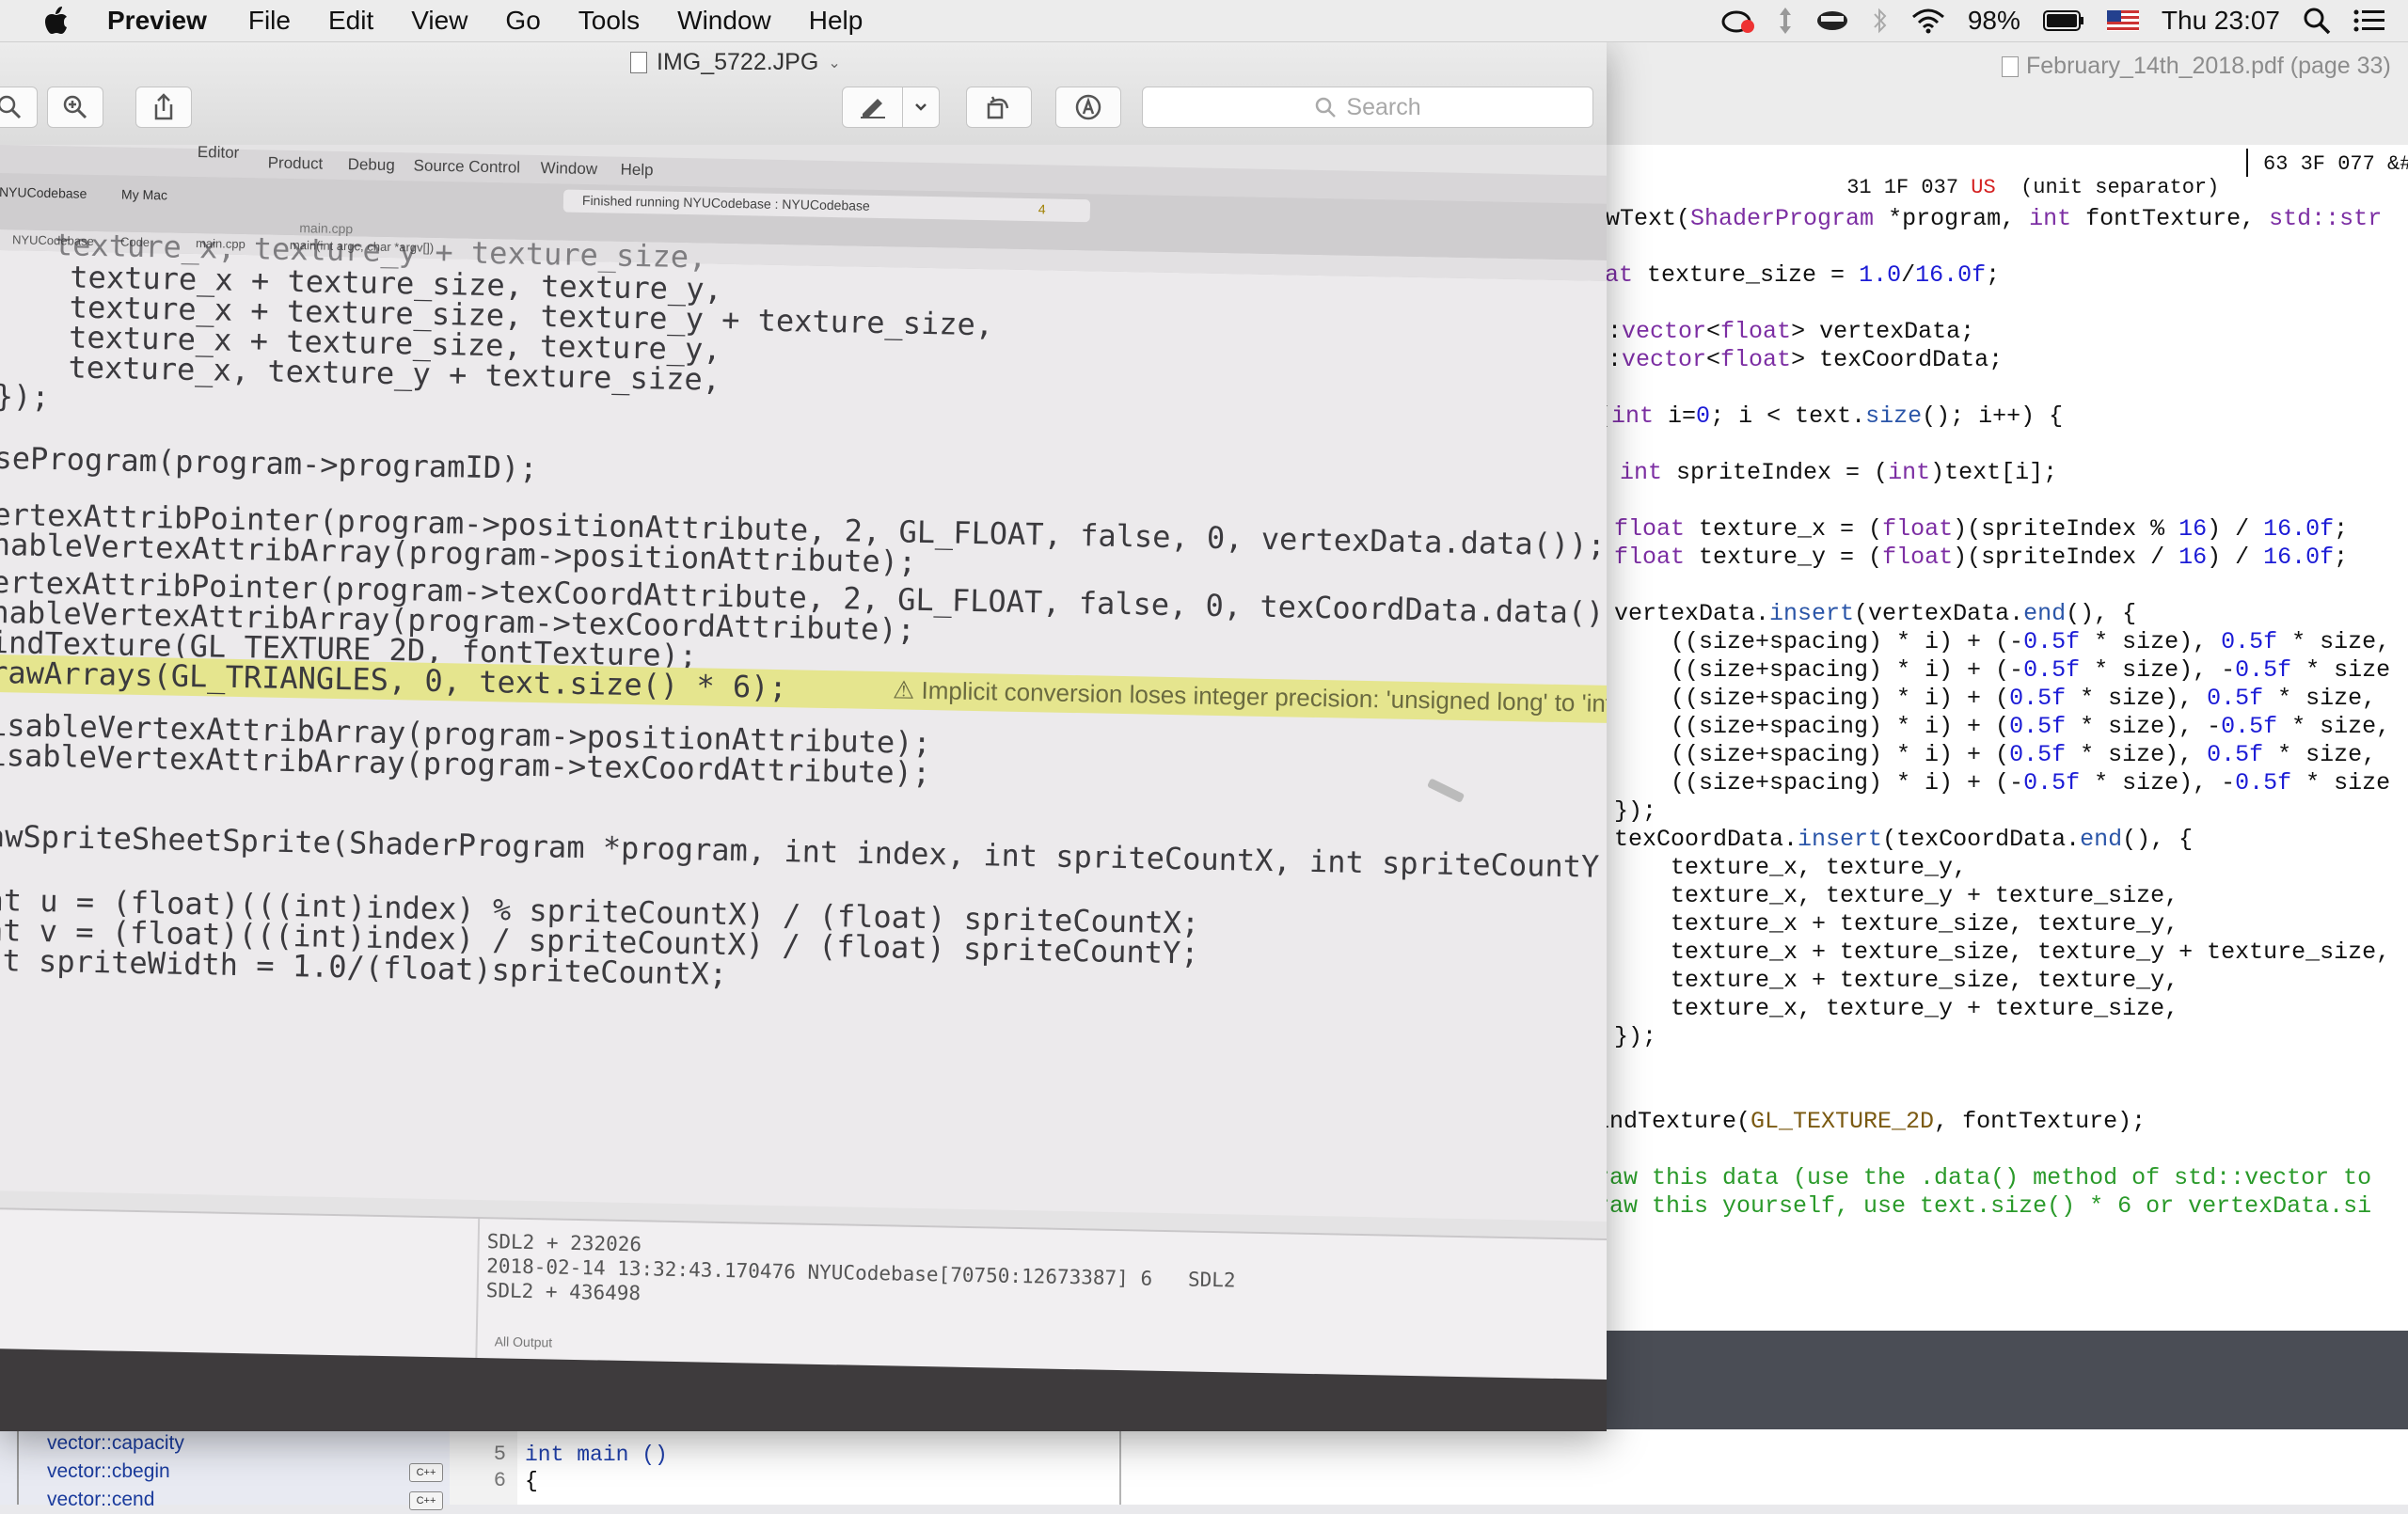 This screenshot has width=2408, height=1514. I want to click on dark-background-strip, so click(2003, 1382).